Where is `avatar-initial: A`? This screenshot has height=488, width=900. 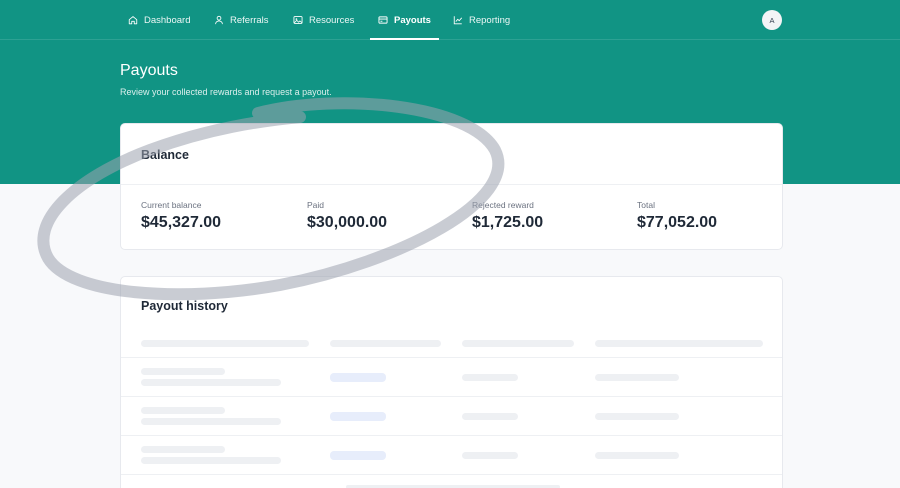
avatar-initial: A is located at coordinates (772, 20).